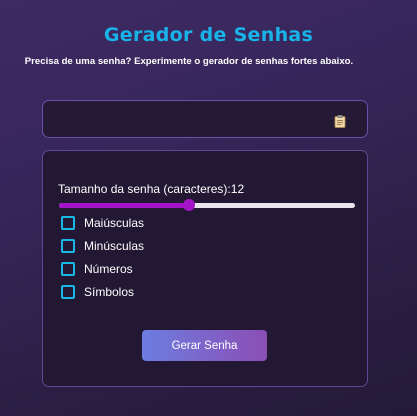 The image size is (417, 416). I want to click on option-maiusculas: Maiúsculas, so click(102, 223).